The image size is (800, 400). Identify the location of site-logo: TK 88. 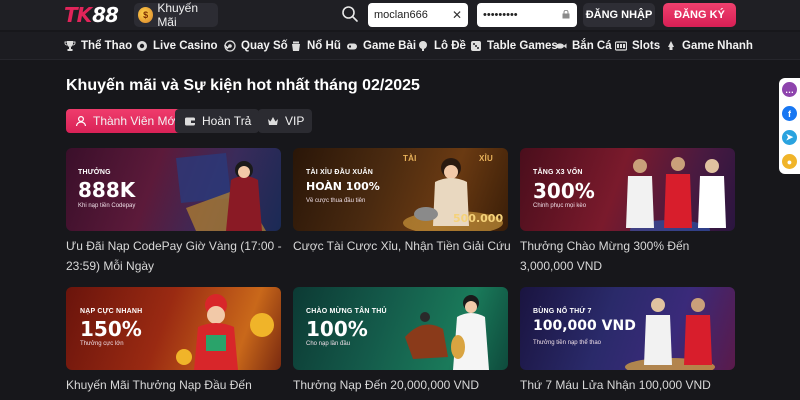
(91, 15).